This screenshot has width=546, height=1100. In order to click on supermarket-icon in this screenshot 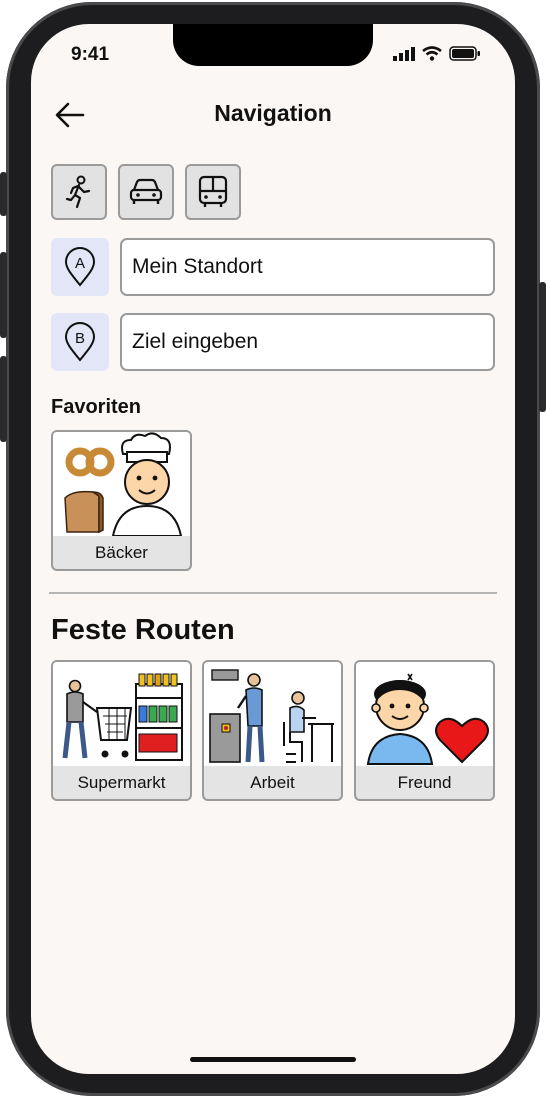, I will do `click(122, 717)`.